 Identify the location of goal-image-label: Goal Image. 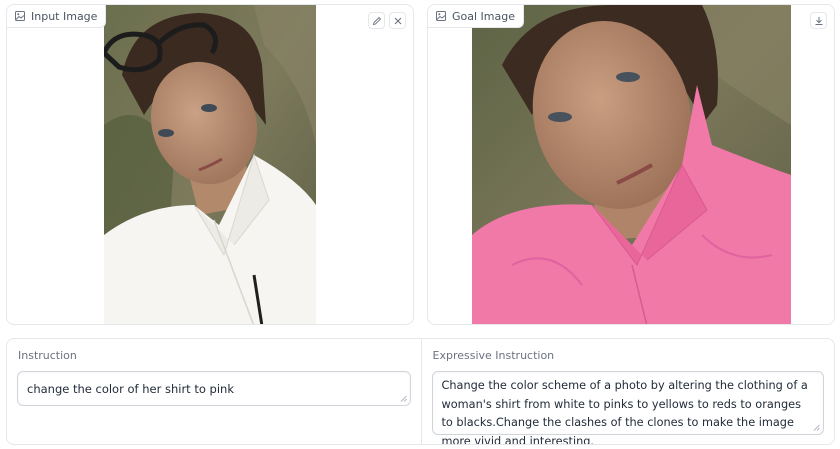
(476, 16).